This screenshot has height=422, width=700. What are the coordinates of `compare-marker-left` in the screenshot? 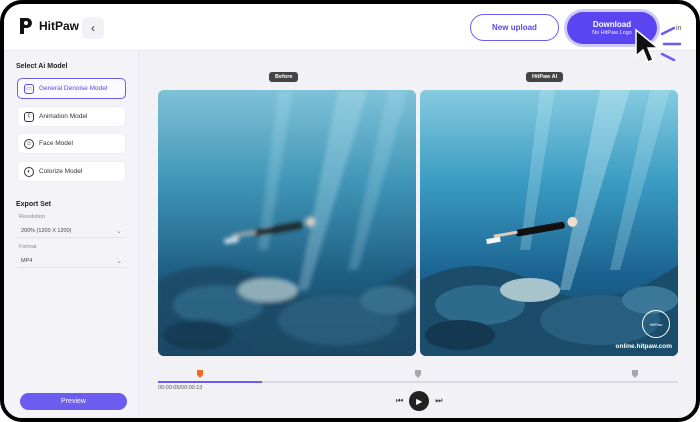 It's located at (418, 374).